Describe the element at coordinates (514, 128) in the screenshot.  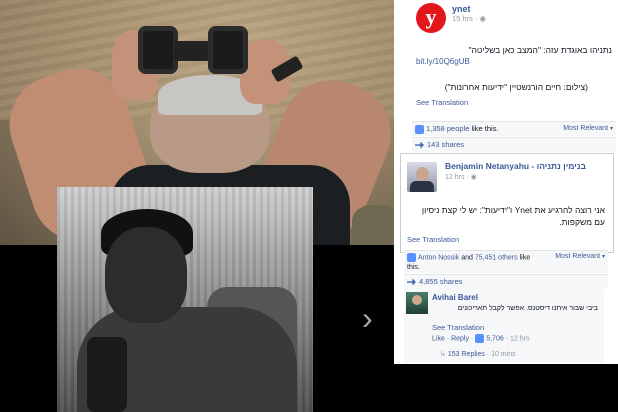
I see `post-likes-bar: 1,358 people like this. Most Relevant ▾` at that location.